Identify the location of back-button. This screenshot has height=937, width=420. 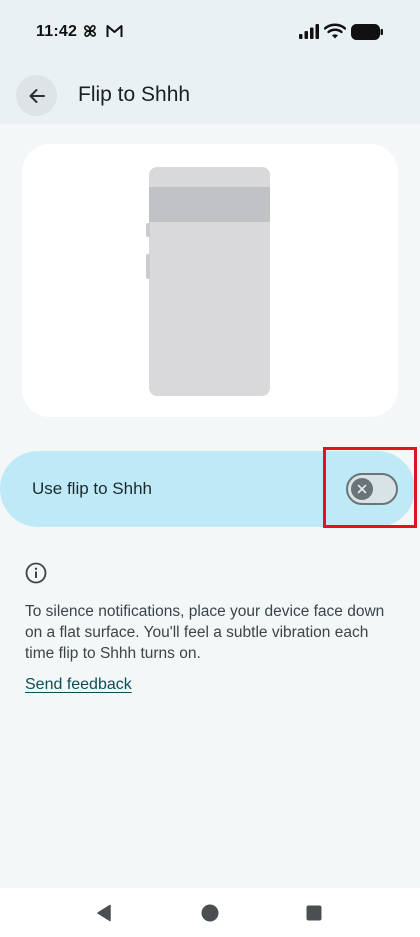
(36, 95).